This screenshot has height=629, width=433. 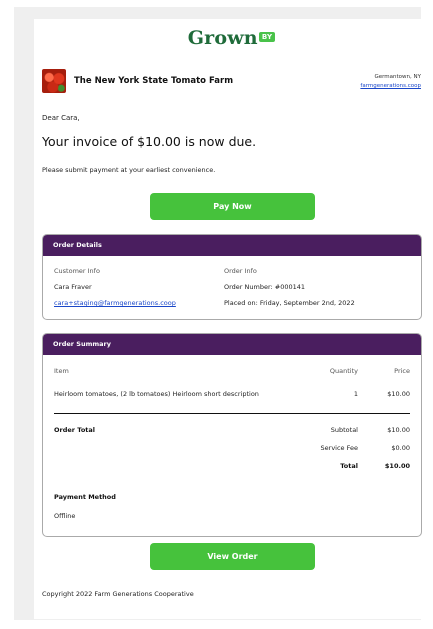 I want to click on order-total-label: Order Total, so click(x=75, y=430).